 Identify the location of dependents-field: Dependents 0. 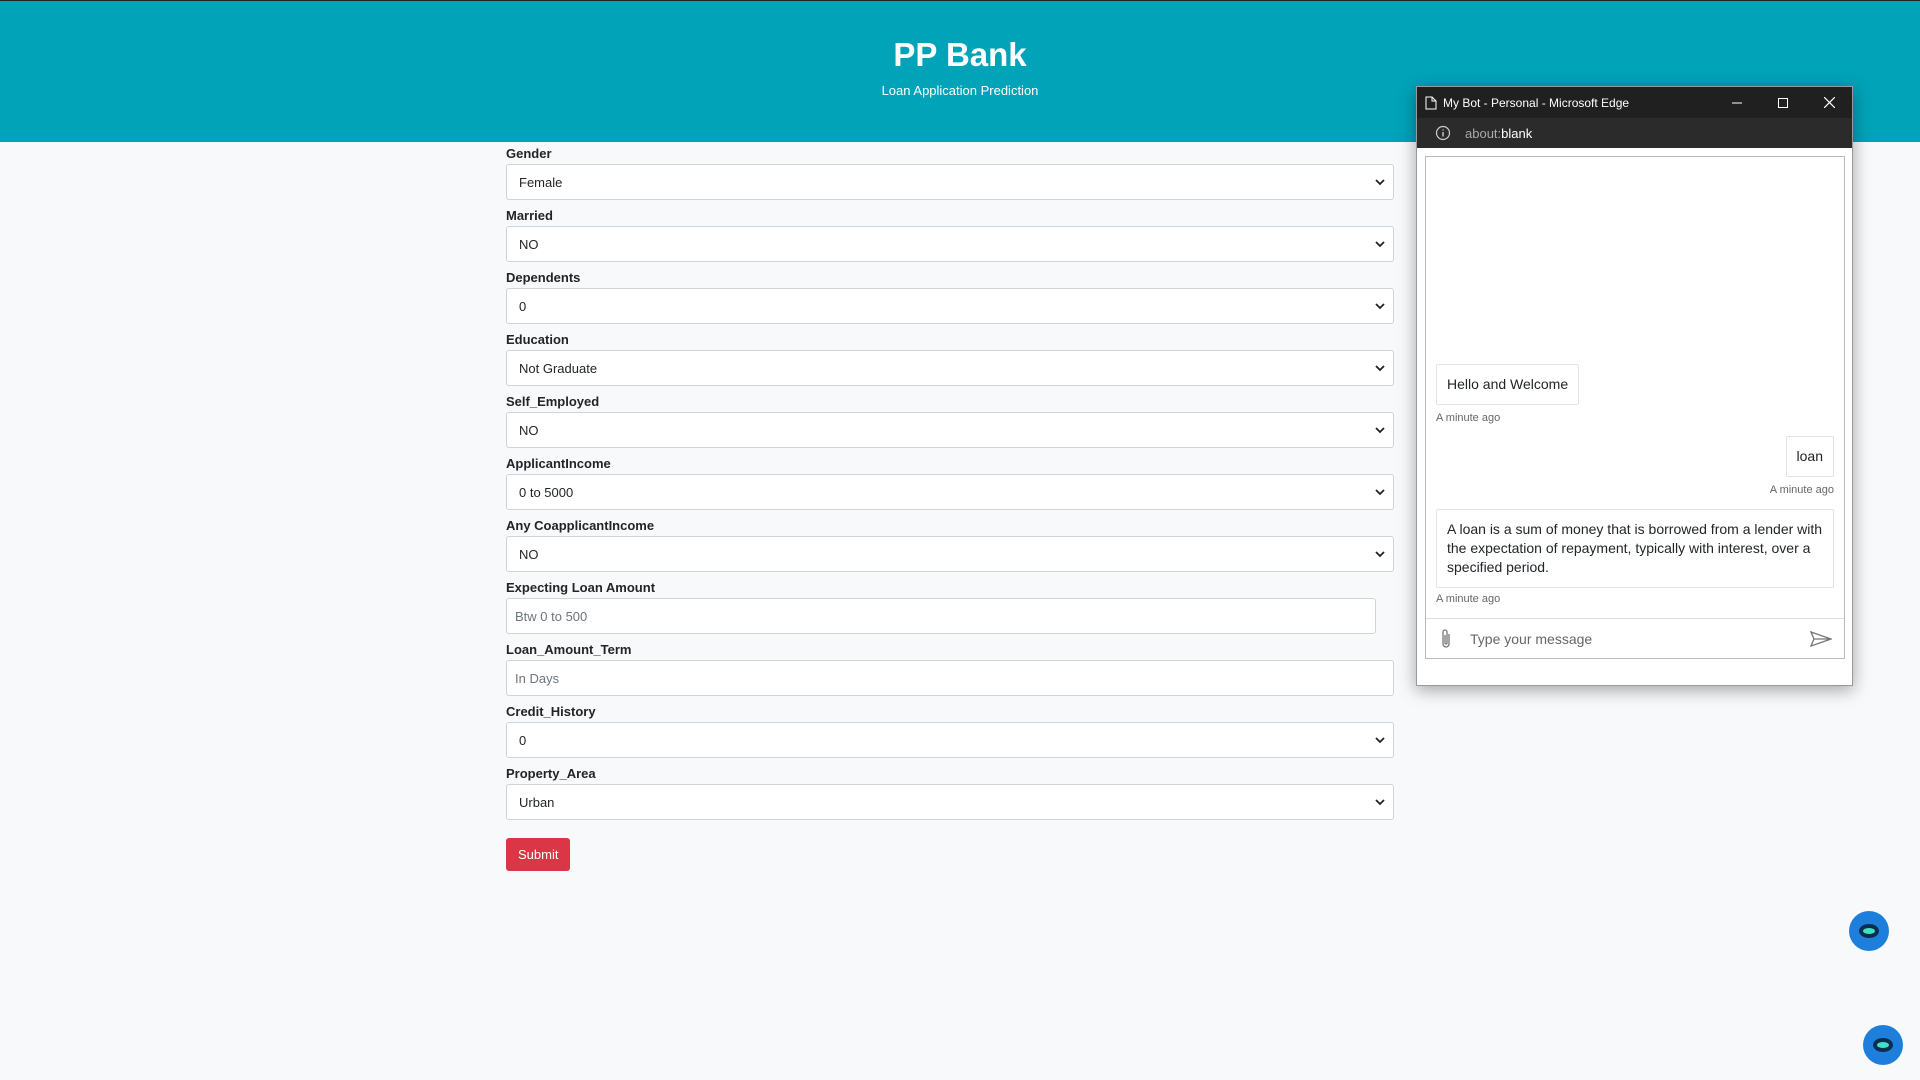
(950, 296).